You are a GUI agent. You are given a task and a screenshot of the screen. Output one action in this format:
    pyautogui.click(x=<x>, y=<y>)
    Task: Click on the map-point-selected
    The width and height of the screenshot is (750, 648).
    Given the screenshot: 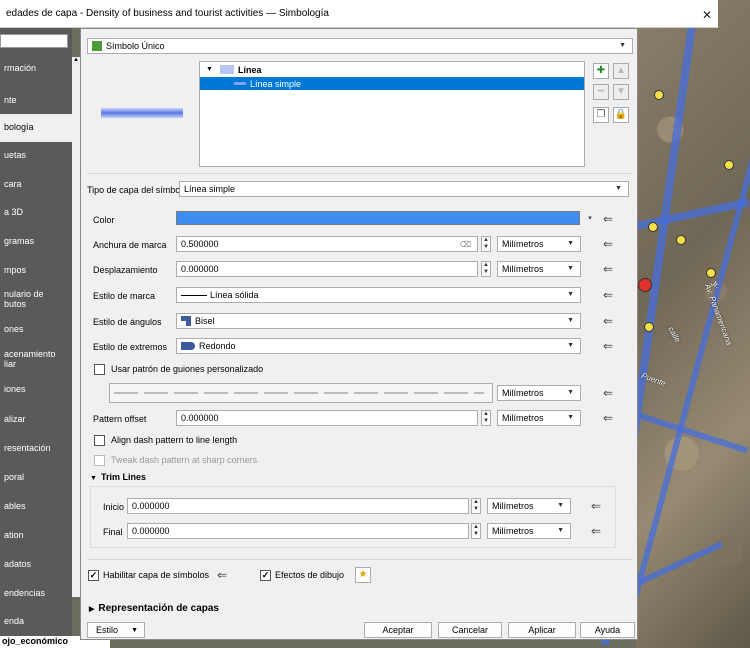 What is the action you would take?
    pyautogui.click(x=645, y=285)
    